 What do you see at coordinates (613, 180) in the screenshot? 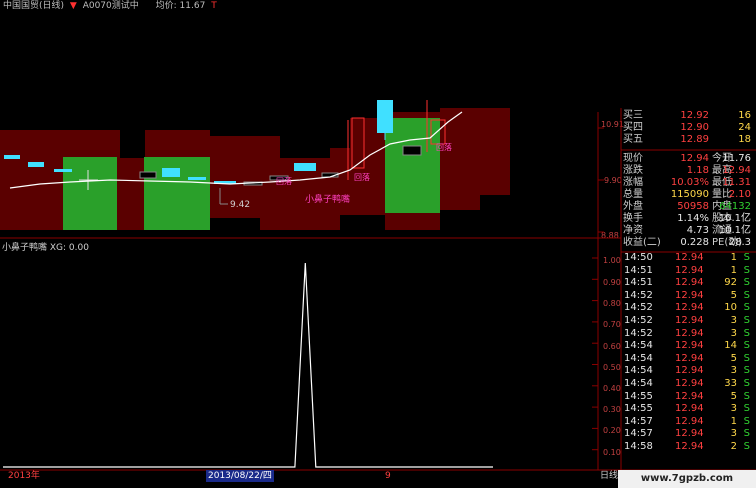
I see `price-axis-label: 9.90` at bounding box center [613, 180].